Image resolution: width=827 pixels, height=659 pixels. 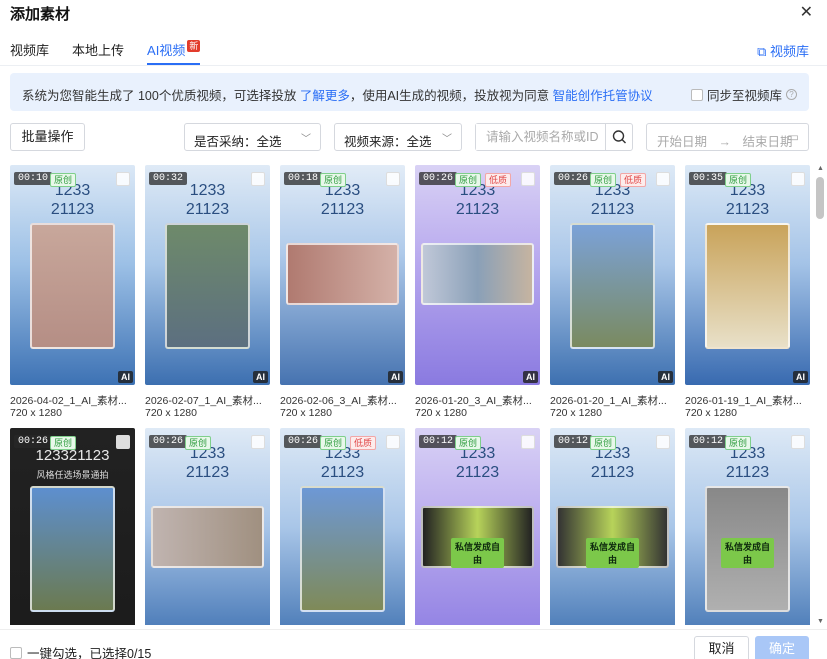 I want to click on duration-badge: 00:35, so click(x=708, y=178).